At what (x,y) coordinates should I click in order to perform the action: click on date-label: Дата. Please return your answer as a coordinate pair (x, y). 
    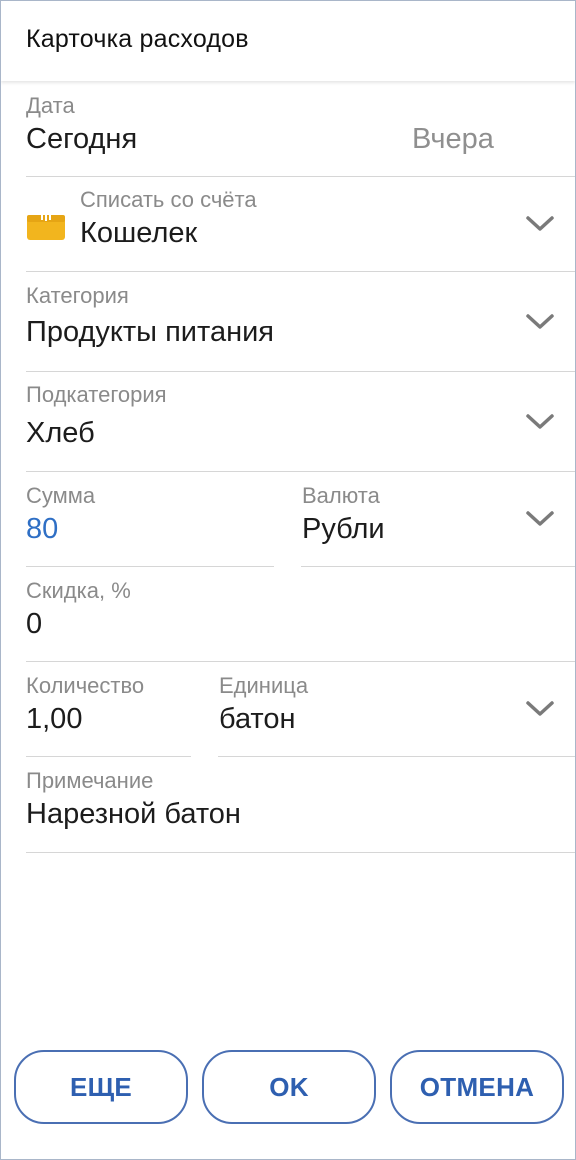
    Looking at the image, I should click on (50, 105).